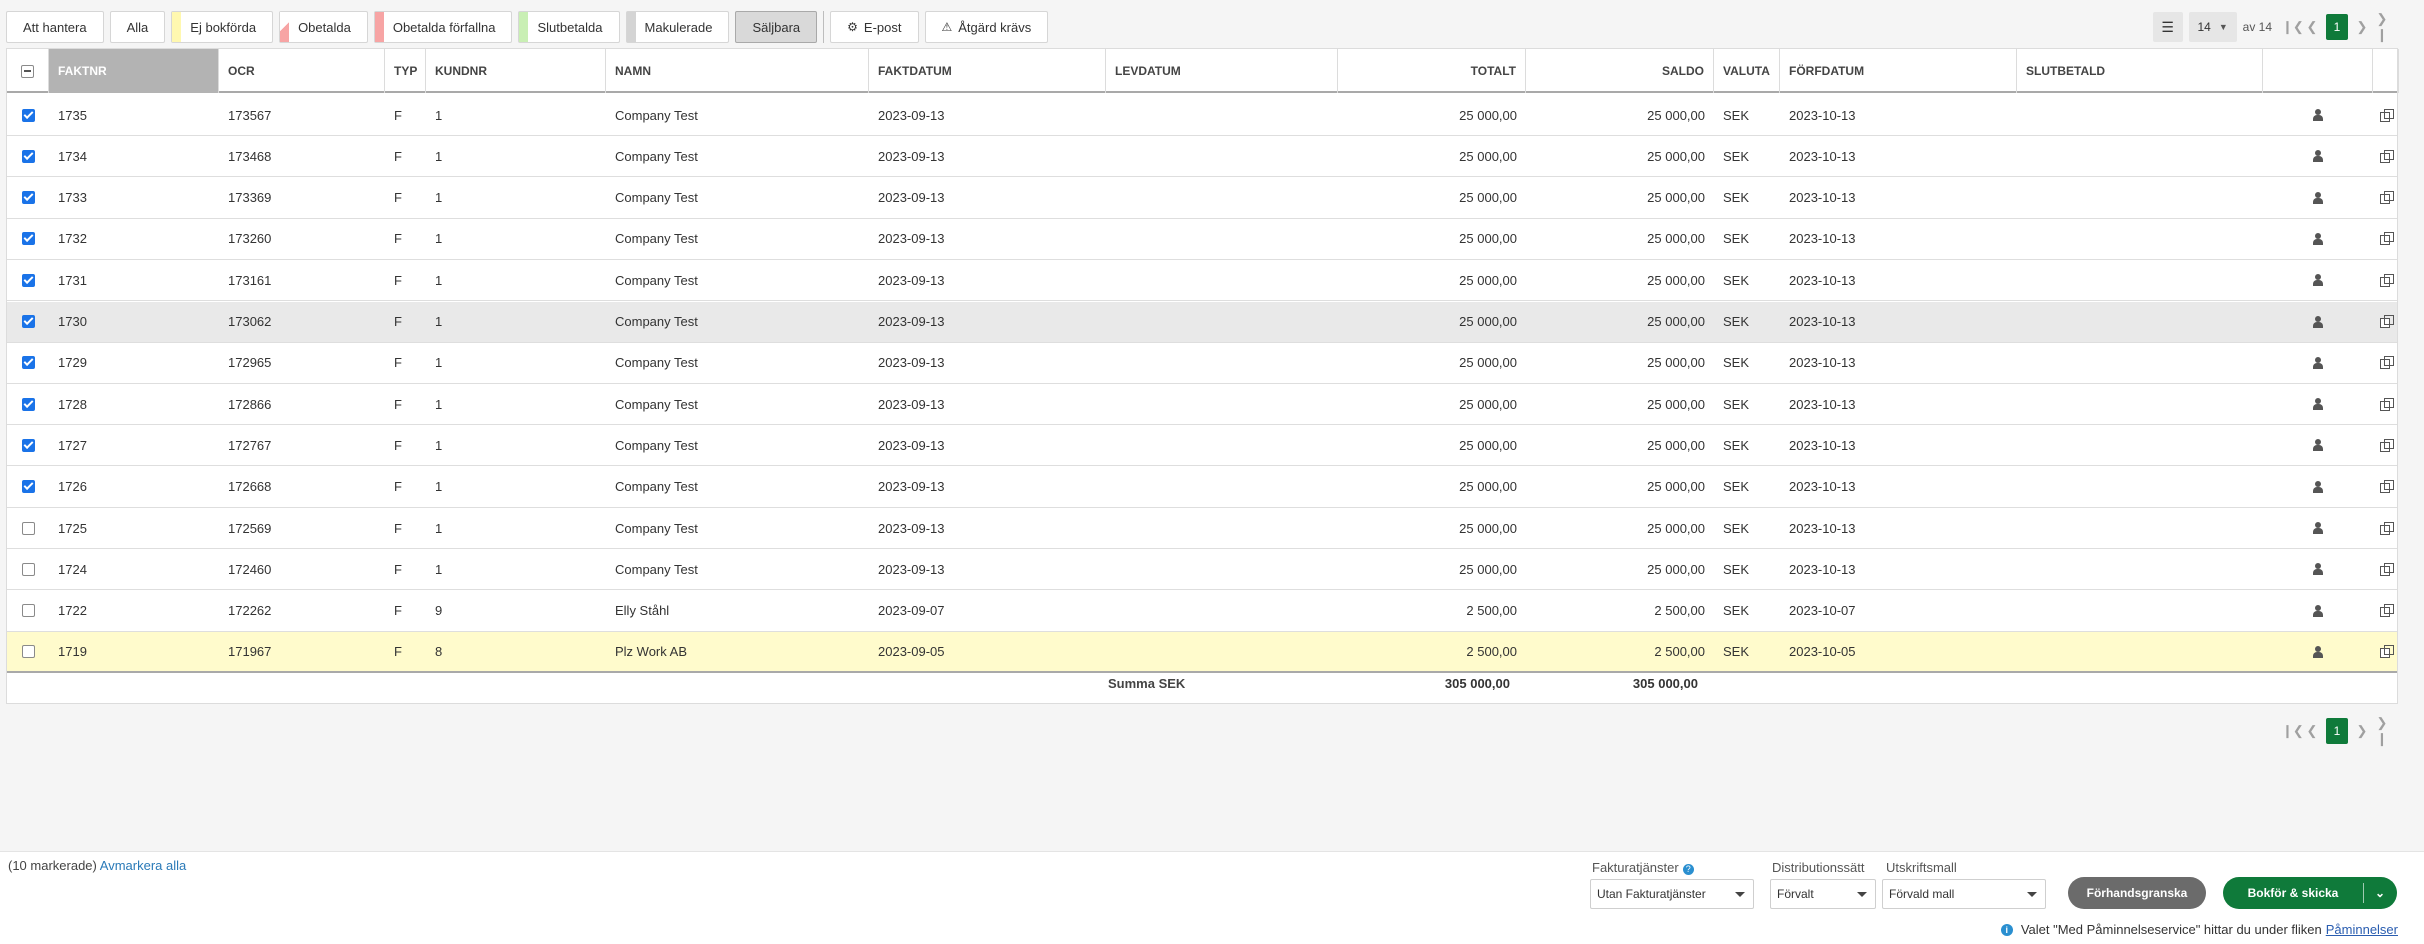 The width and height of the screenshot is (2424, 944). Describe the element at coordinates (776, 27) in the screenshot. I see `filter-button-säljbara: Säljbara` at that location.